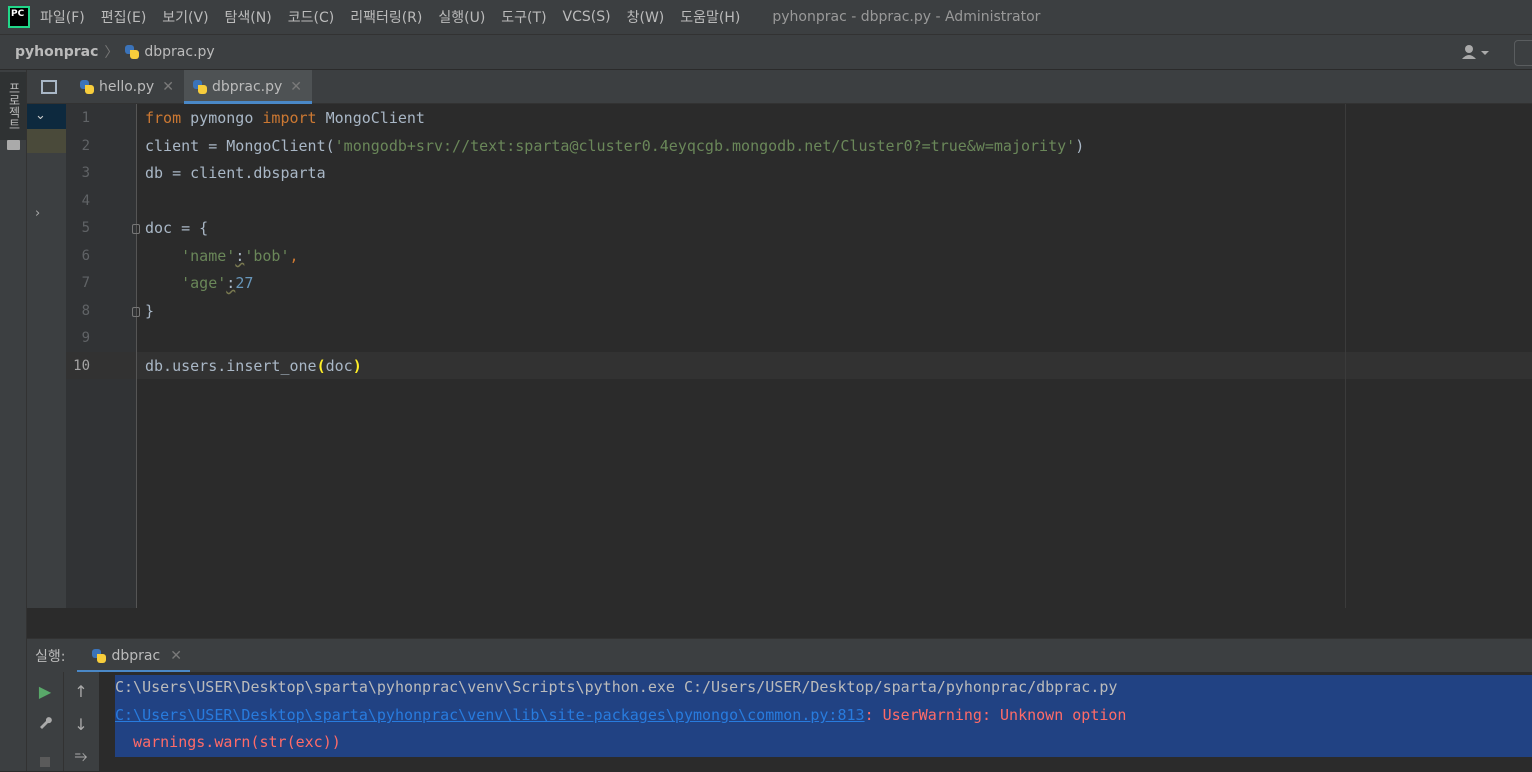 Image resolution: width=1532 pixels, height=772 pixels. What do you see at coordinates (81, 691) in the screenshot?
I see `arrow-up-icon: ↑` at bounding box center [81, 691].